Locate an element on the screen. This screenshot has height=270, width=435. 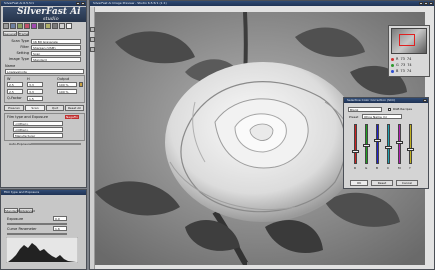
scc-cancel-button: Cancel is located at coordinates (407, 183).